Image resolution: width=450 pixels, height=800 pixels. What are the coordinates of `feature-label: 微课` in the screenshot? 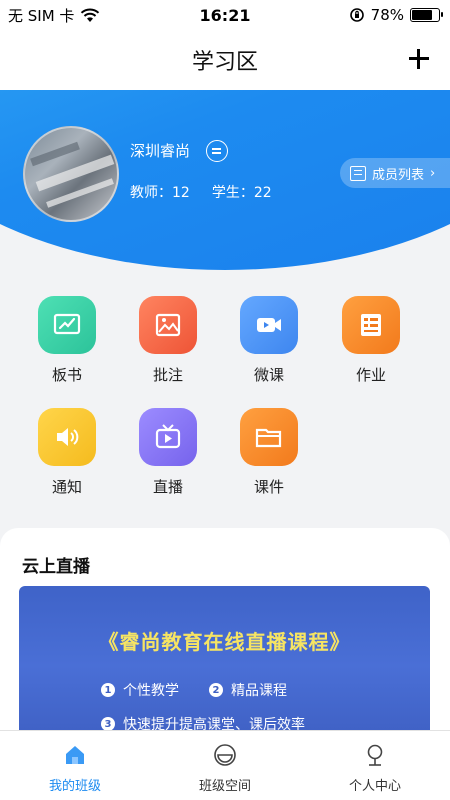 It's located at (268, 375).